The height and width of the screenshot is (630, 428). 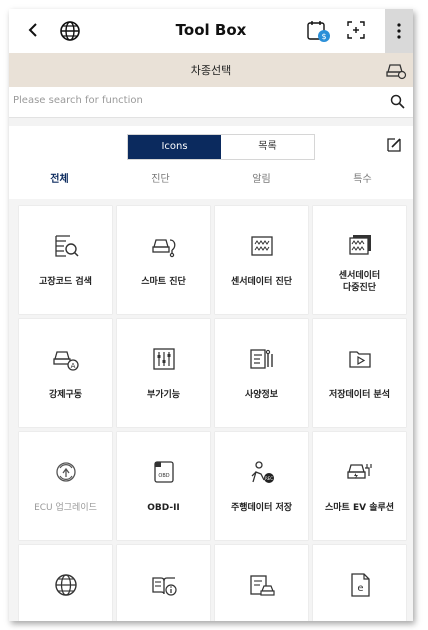 I want to click on tile-label: 강제구동, so click(x=65, y=395).